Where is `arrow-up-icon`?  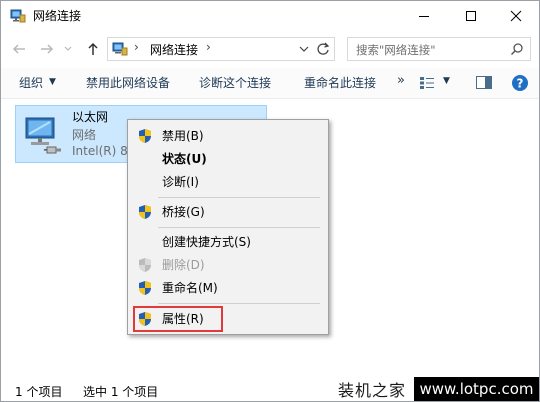
arrow-up-icon is located at coordinates (93, 48).